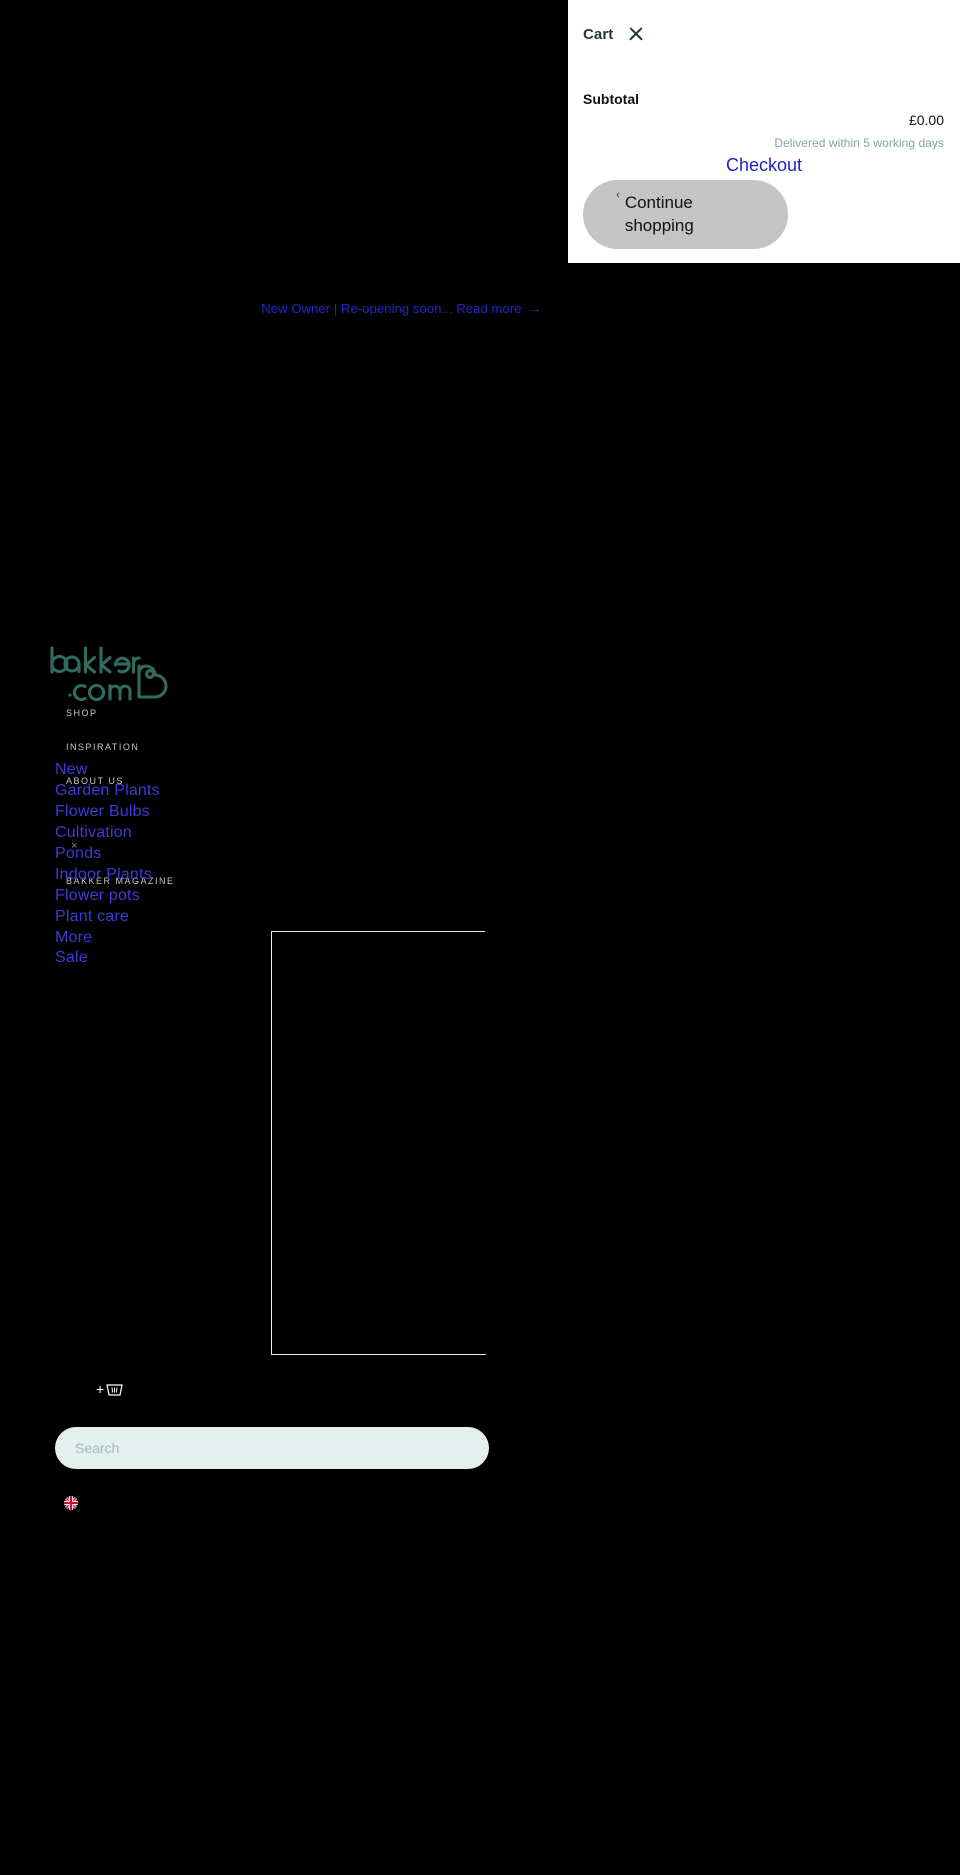 Image resolution: width=960 pixels, height=1875 pixels. Describe the element at coordinates (114, 1388) in the screenshot. I see `basket-icon` at that location.